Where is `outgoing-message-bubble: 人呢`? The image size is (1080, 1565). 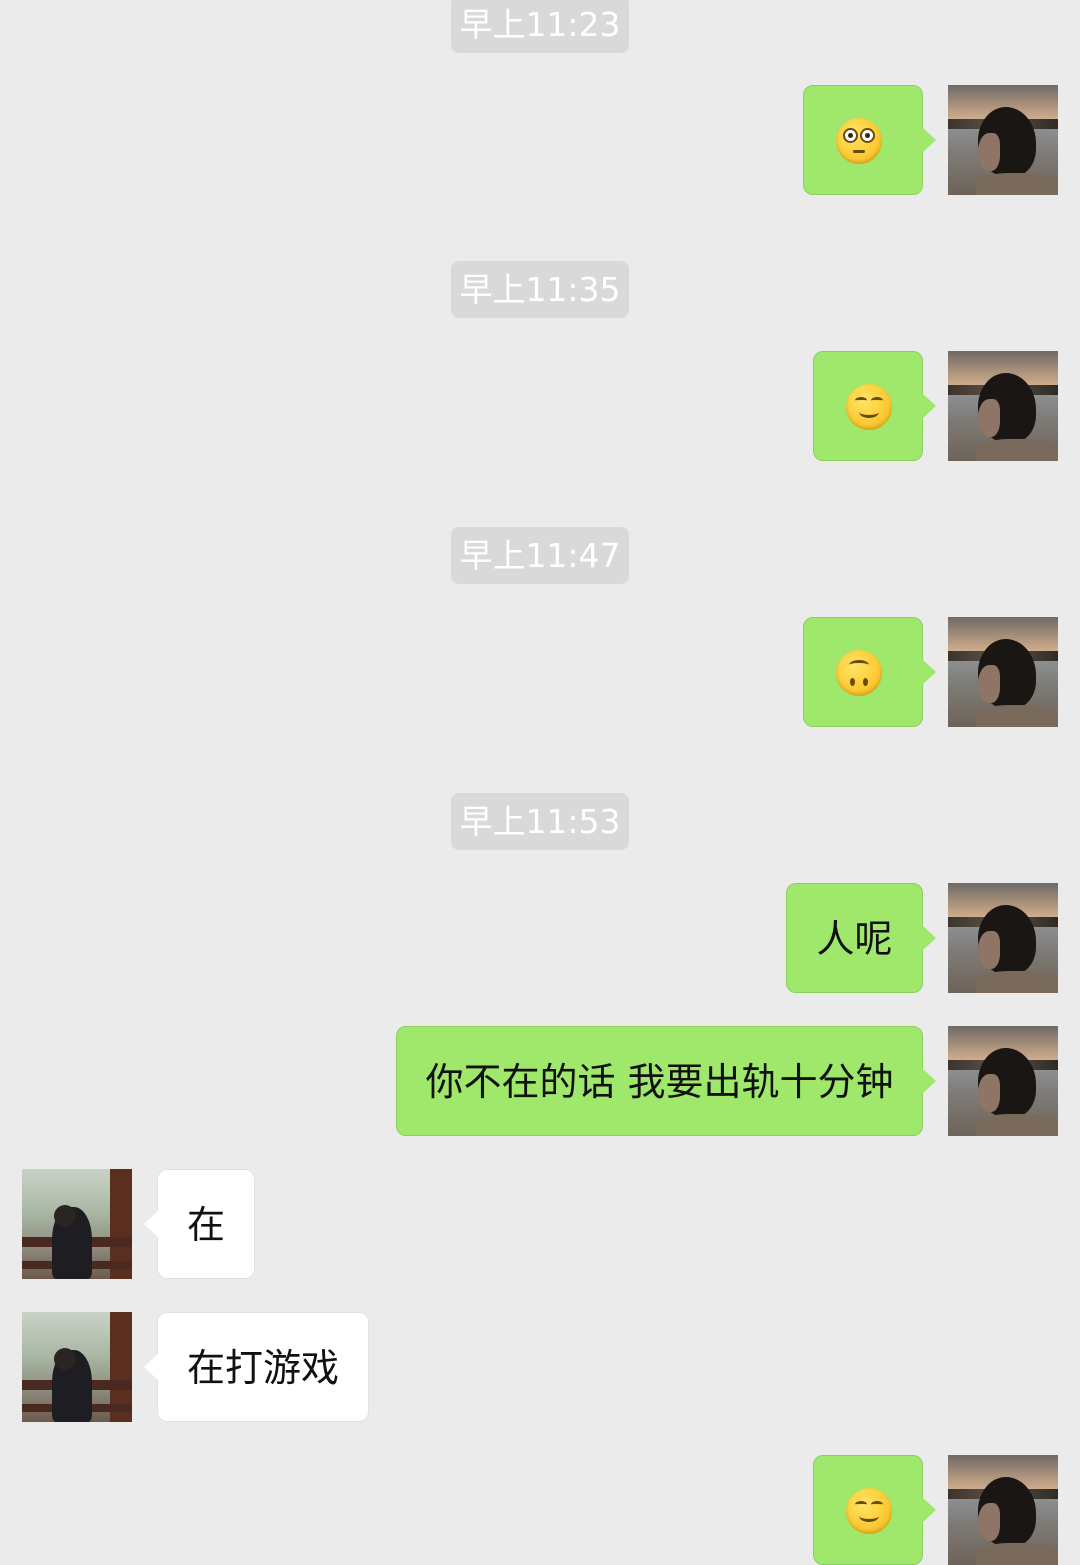 outgoing-message-bubble: 人呢 is located at coordinates (861, 938).